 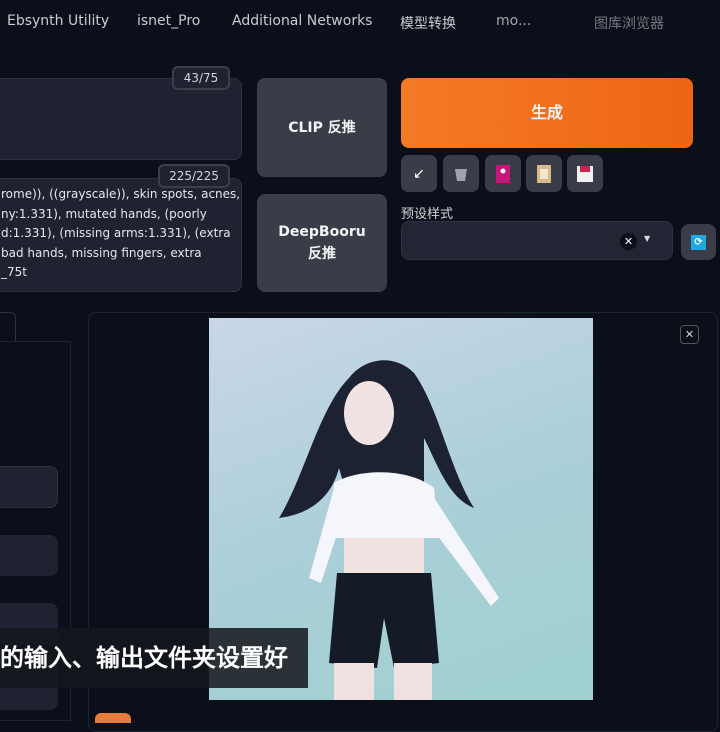 What do you see at coordinates (154, 658) in the screenshot?
I see `video-subtitle: 的输入、输出文件夹设置好` at bounding box center [154, 658].